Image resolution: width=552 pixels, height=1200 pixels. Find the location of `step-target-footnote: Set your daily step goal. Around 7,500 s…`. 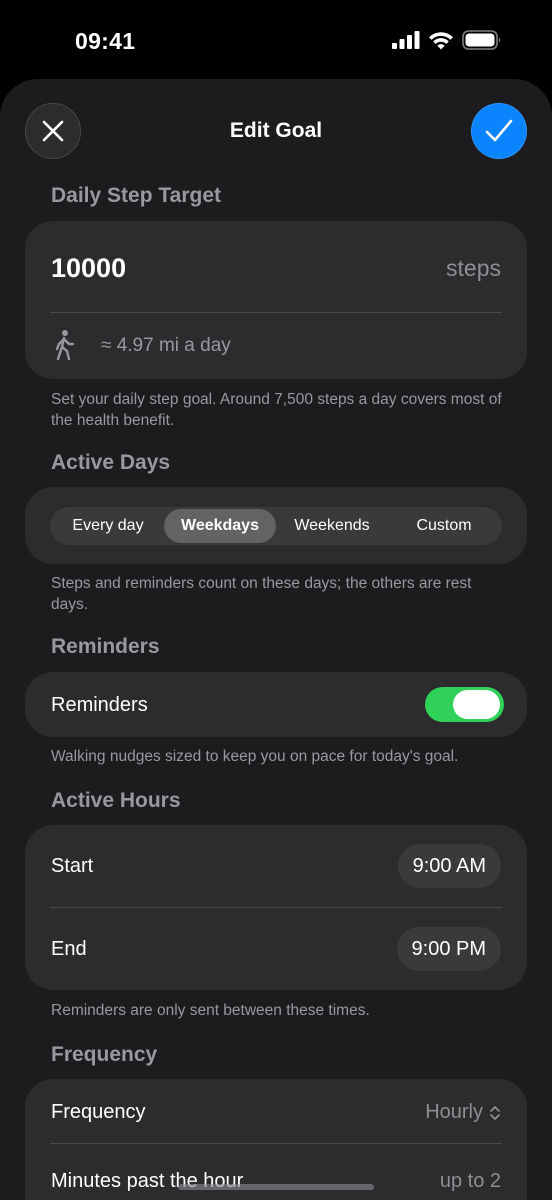

step-target-footnote: Set your daily step goal. Around 7,500 s… is located at coordinates (276, 410).